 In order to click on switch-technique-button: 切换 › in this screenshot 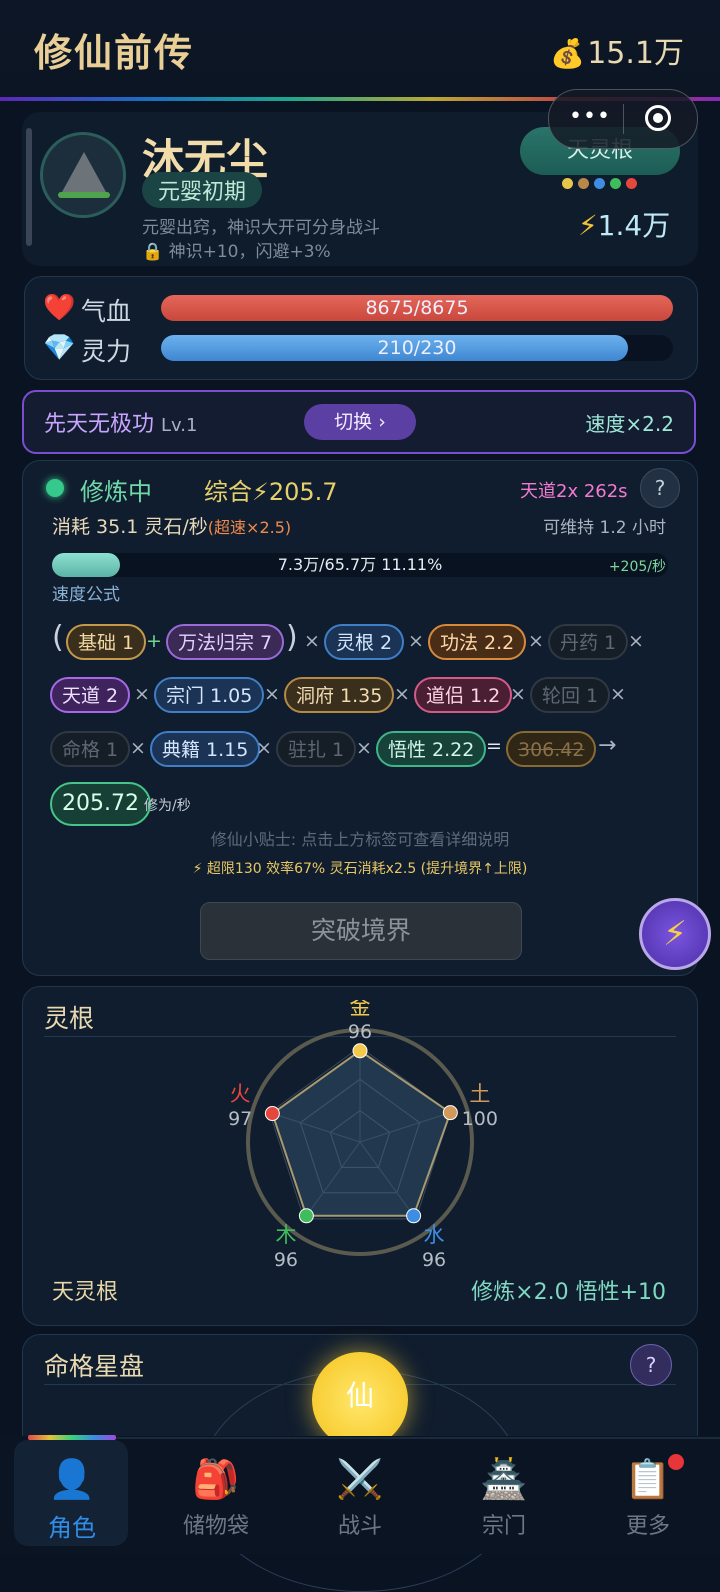, I will do `click(360, 422)`.